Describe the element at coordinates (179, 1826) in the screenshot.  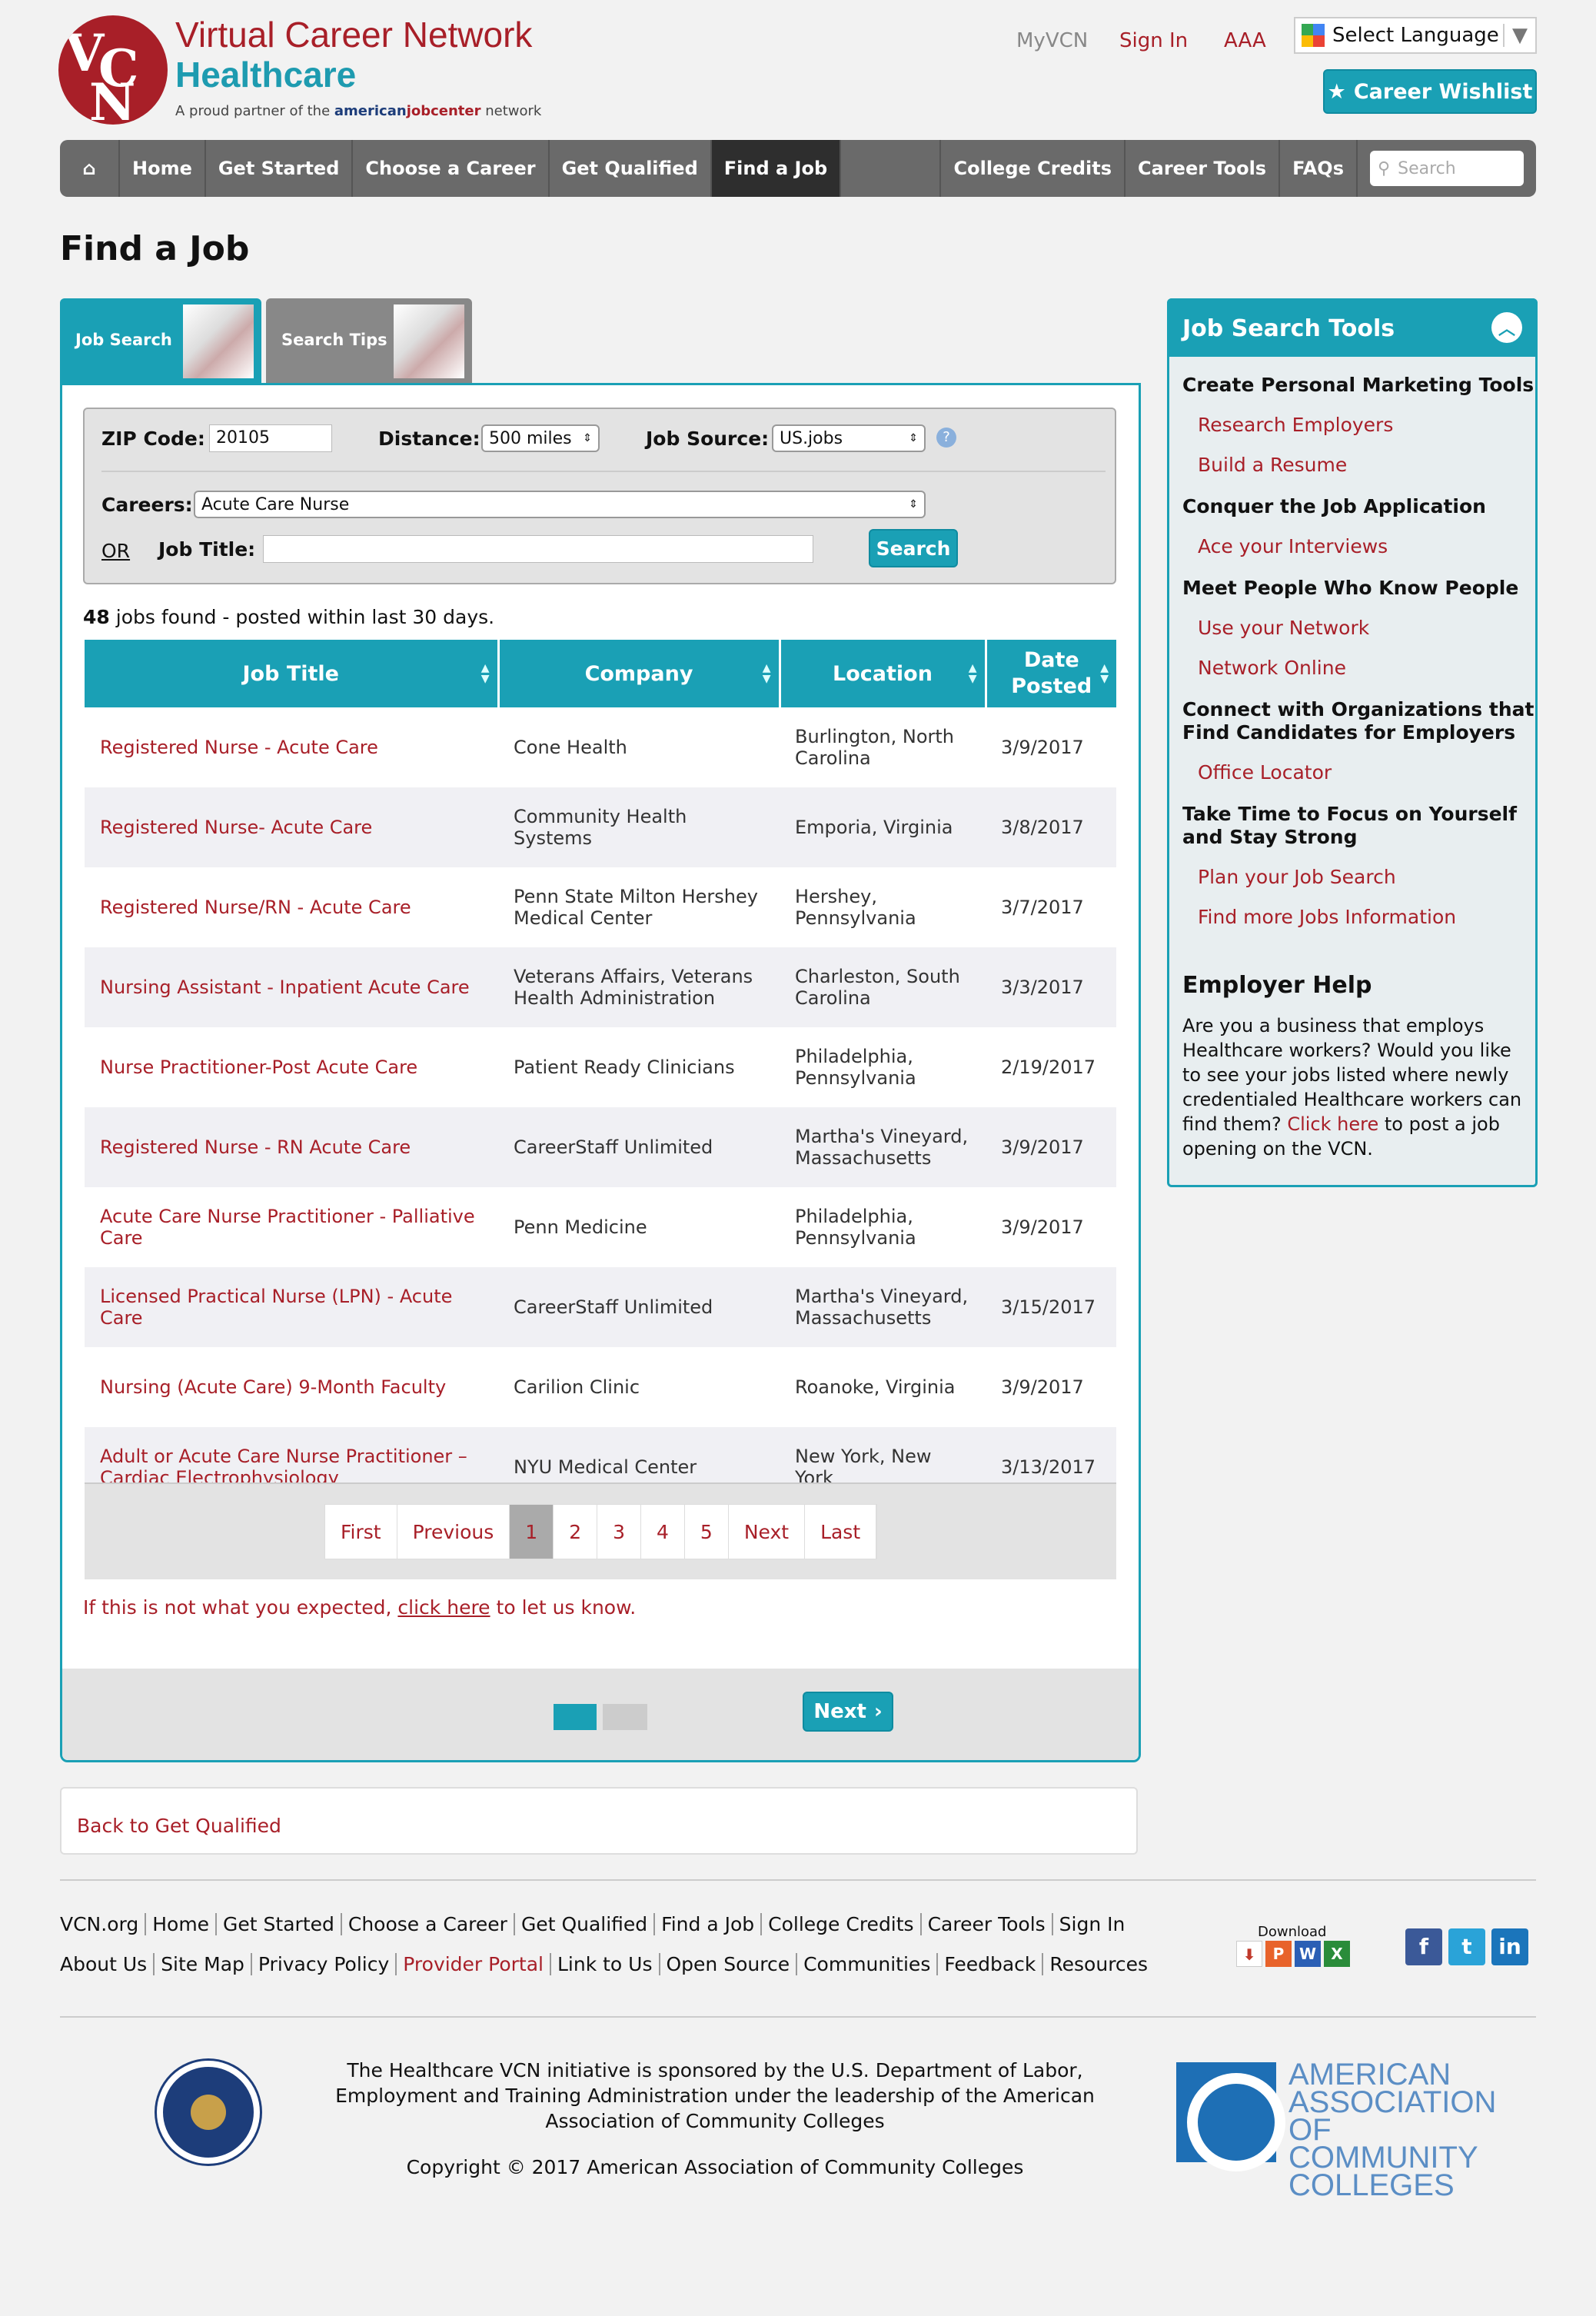
I see `back-link: Back to Get Qualified` at that location.